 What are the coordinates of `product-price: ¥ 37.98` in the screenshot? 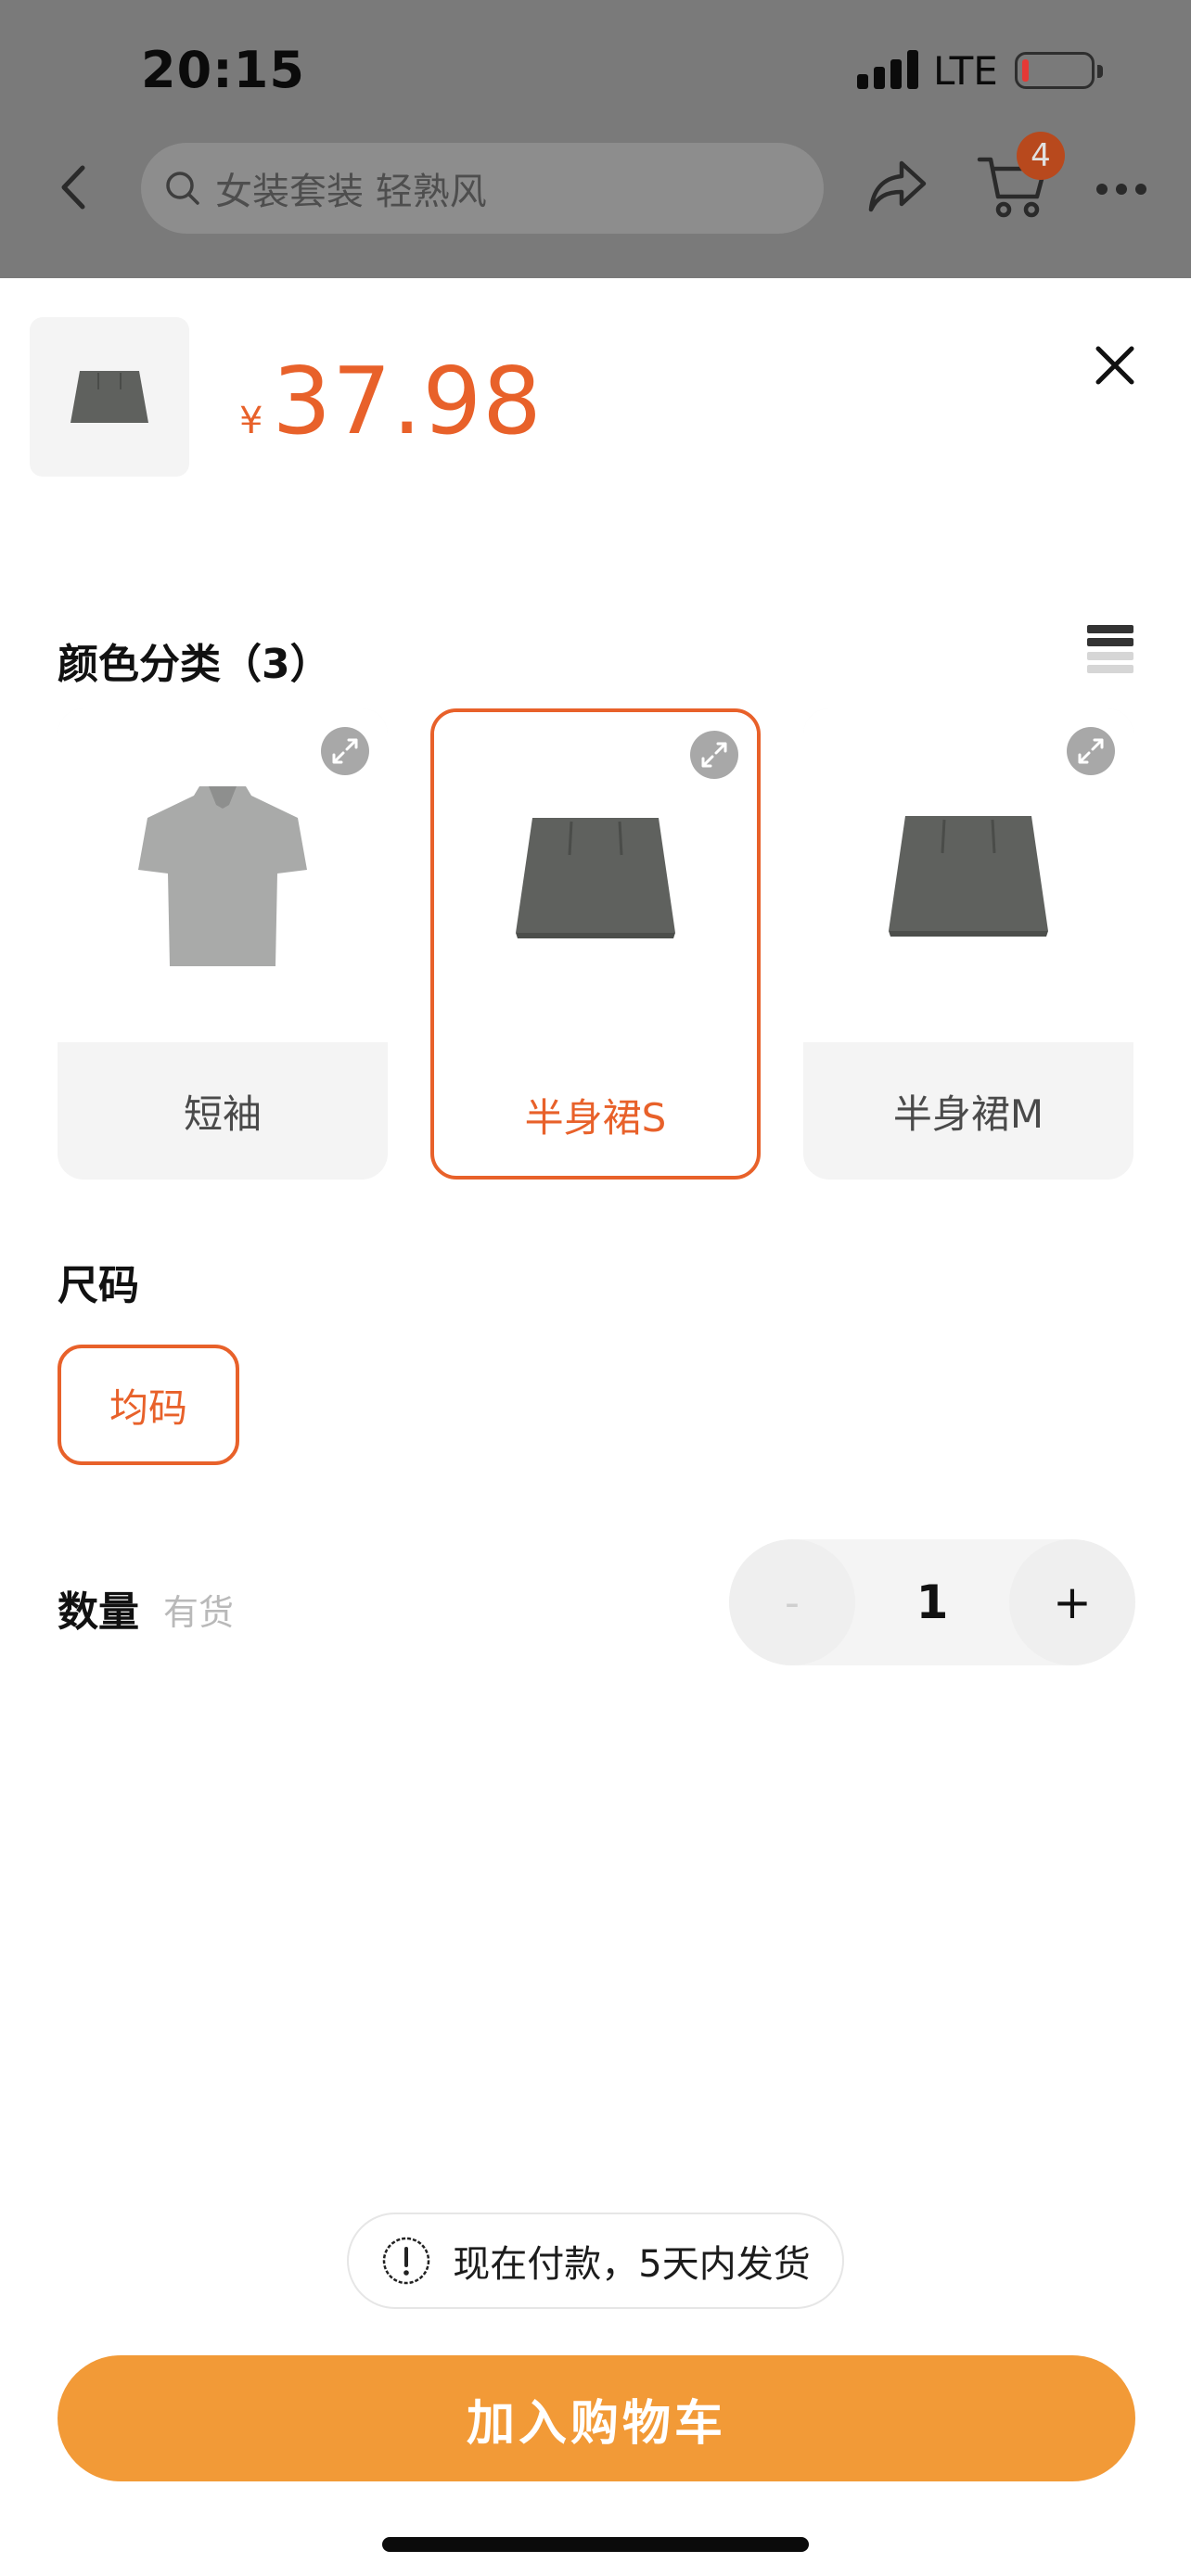 It's located at (391, 401).